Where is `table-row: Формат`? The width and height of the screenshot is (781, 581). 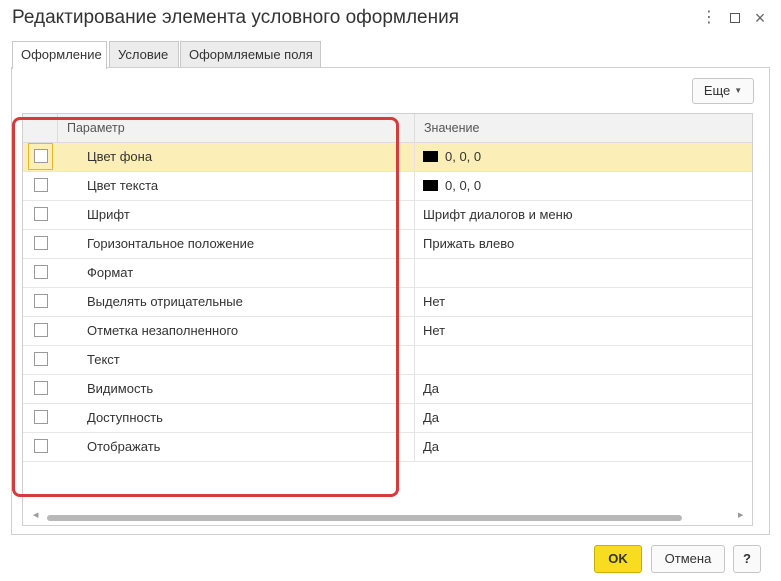 table-row: Формат is located at coordinates (387, 273).